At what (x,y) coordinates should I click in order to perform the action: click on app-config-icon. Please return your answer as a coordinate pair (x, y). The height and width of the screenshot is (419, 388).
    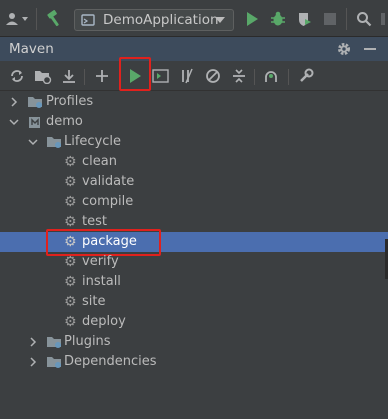
    Looking at the image, I should click on (88, 20).